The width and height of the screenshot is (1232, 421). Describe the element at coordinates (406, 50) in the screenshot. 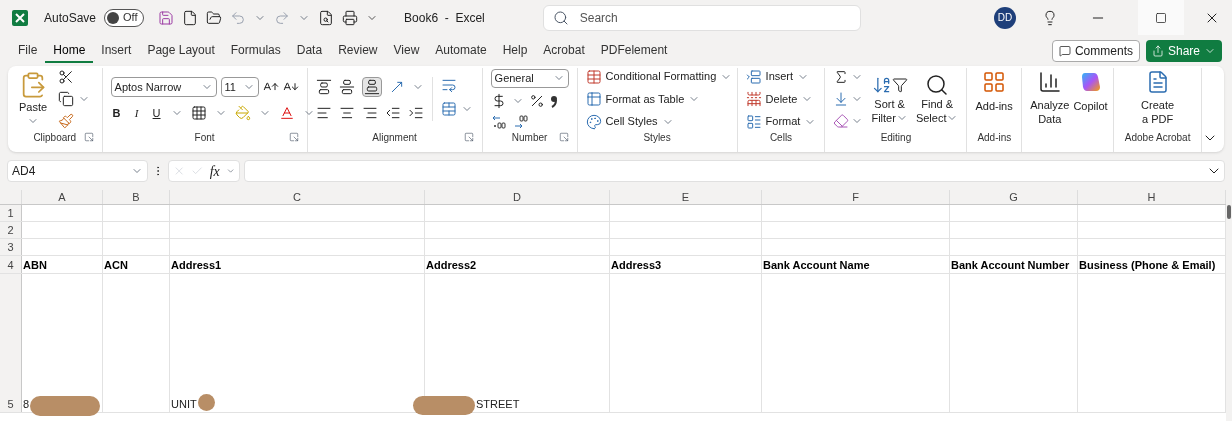

I see `ribbon-tab: View` at that location.